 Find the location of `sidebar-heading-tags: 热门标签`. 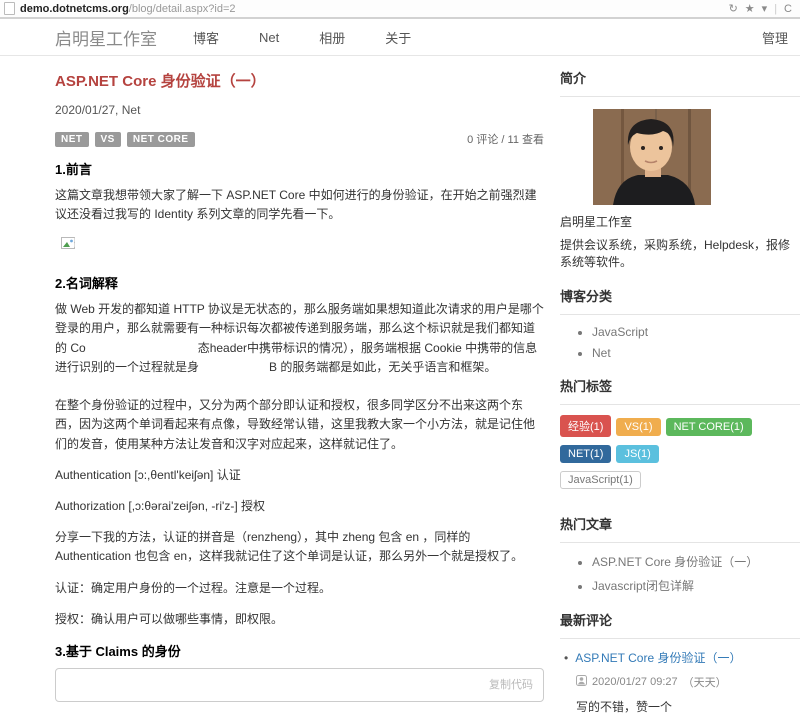

sidebar-heading-tags: 热门标签 is located at coordinates (680, 390).